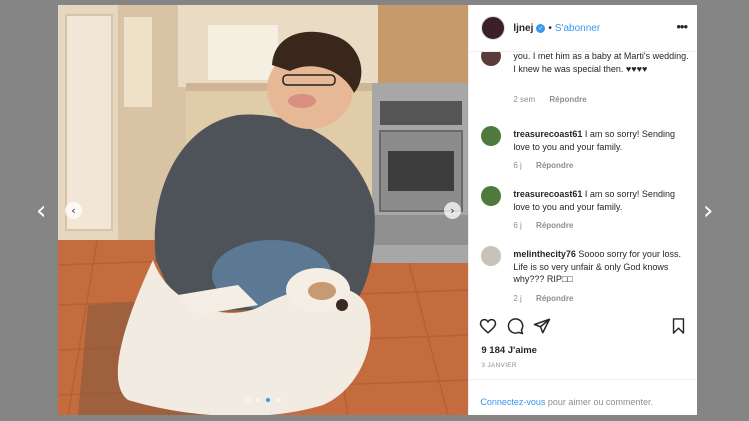  Describe the element at coordinates (678, 326) in the screenshot. I see `bookmark-icon` at that location.